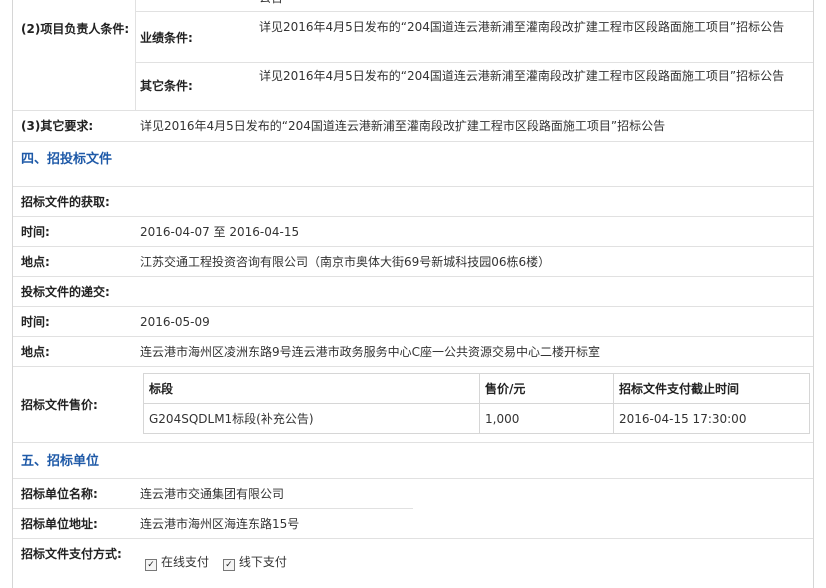  What do you see at coordinates (151, 565) in the screenshot?
I see `online-payment-checkbox: ✓` at bounding box center [151, 565].